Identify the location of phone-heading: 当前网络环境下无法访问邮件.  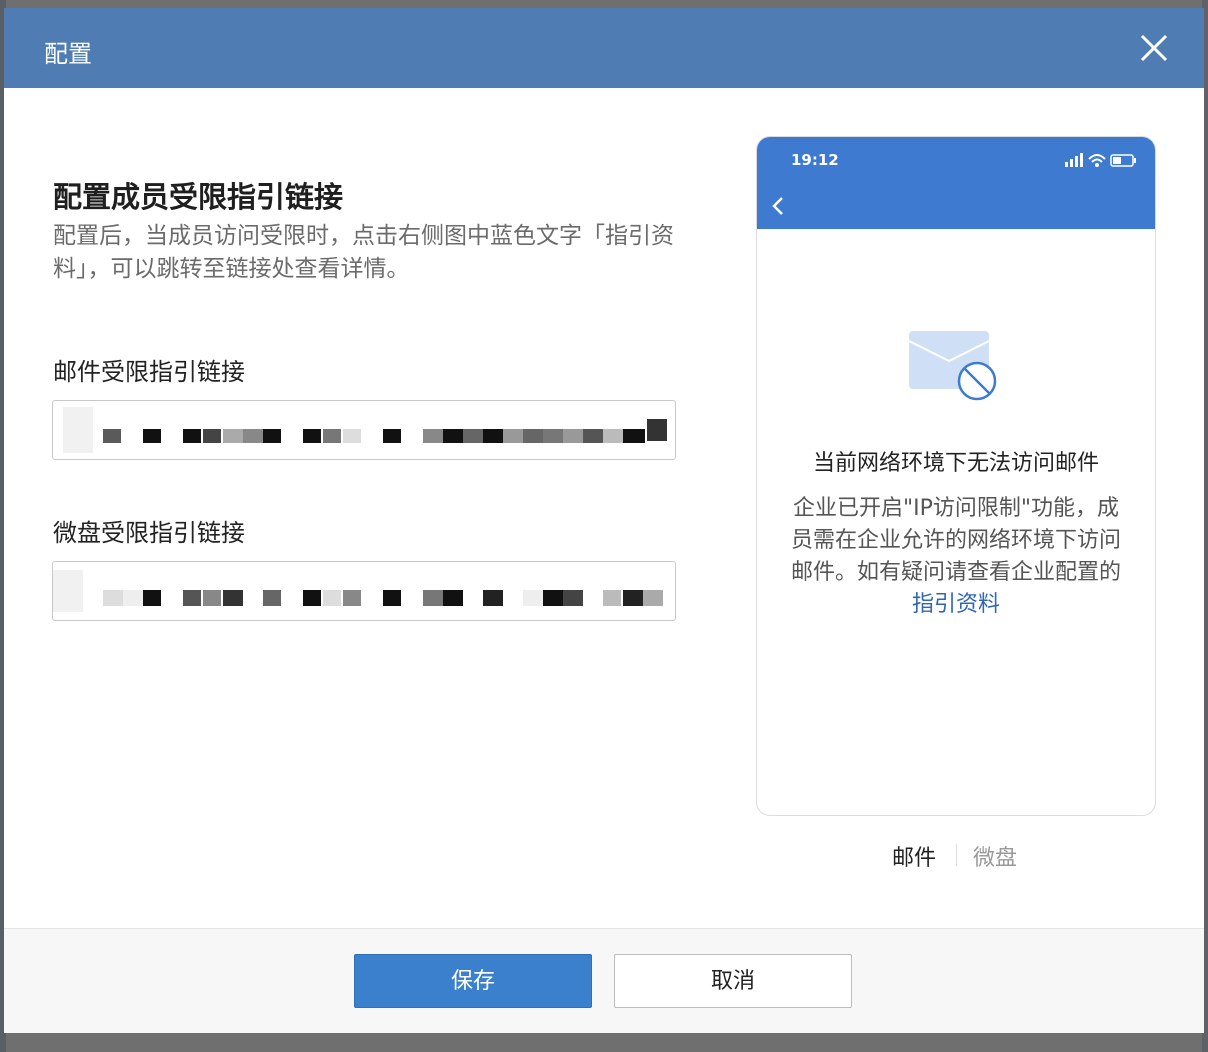
(955, 463).